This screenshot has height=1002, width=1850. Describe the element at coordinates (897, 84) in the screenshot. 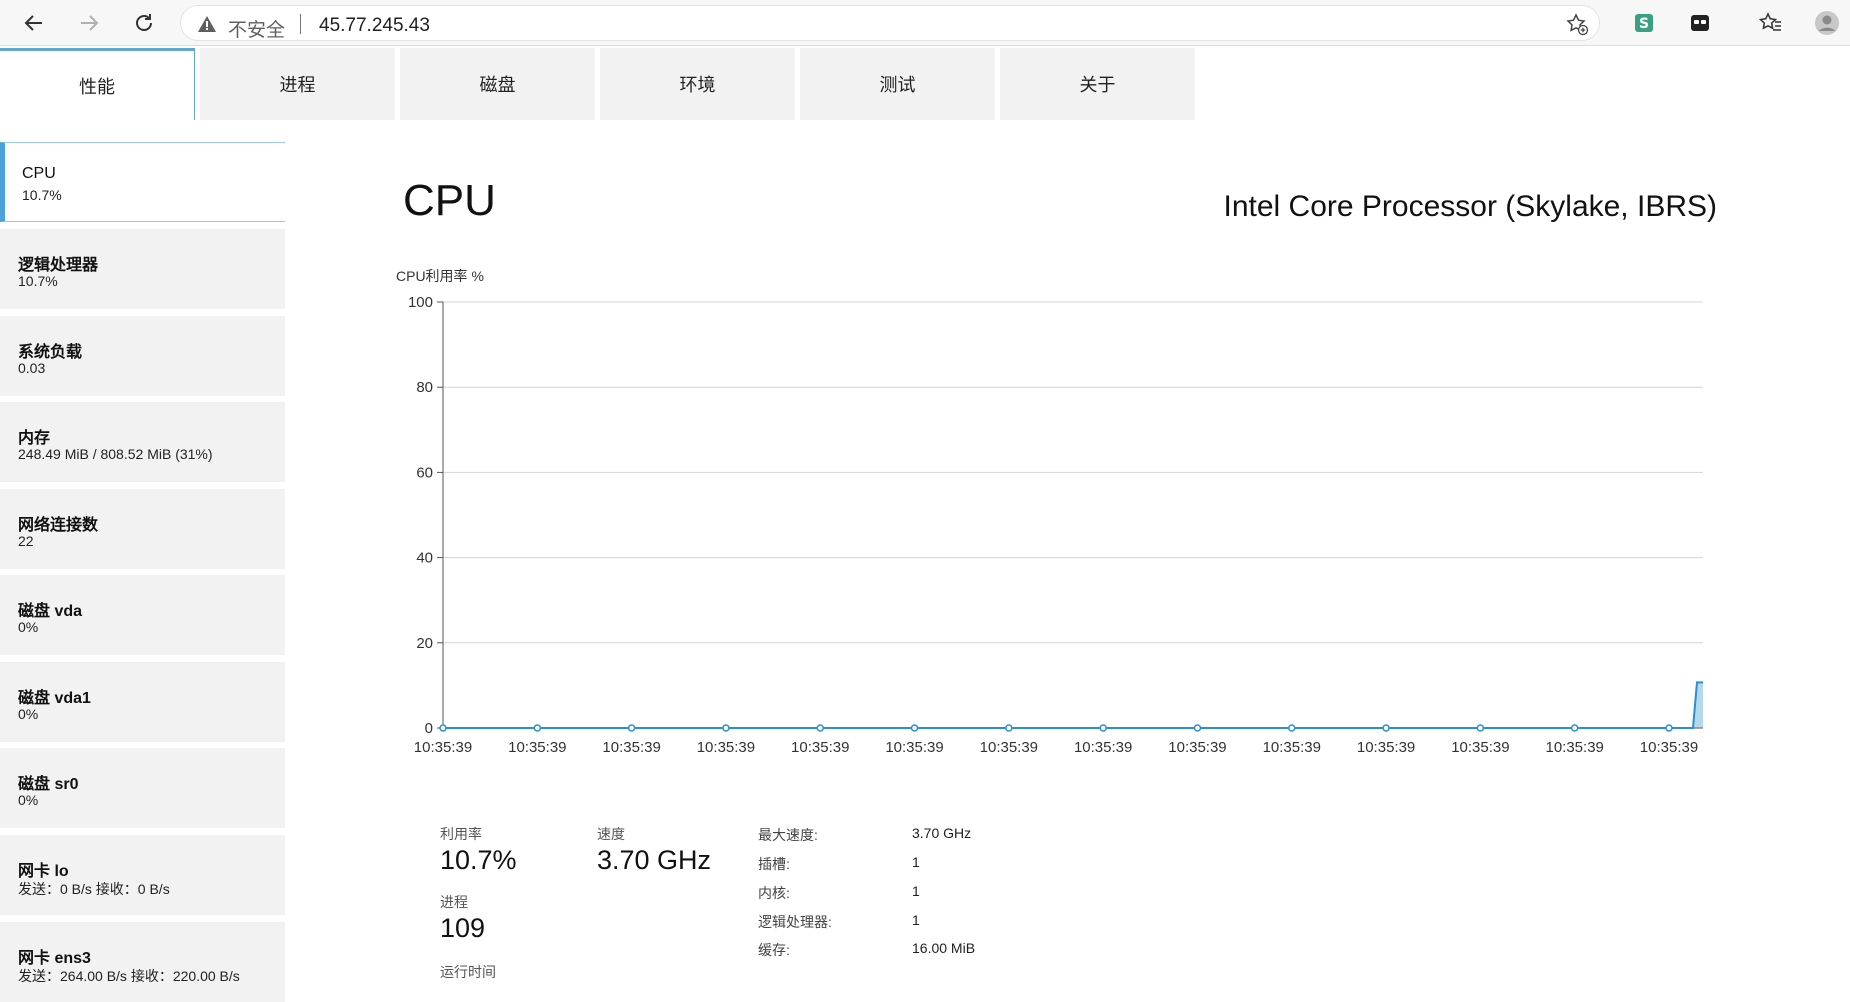

I see `tab-test: 测试` at that location.